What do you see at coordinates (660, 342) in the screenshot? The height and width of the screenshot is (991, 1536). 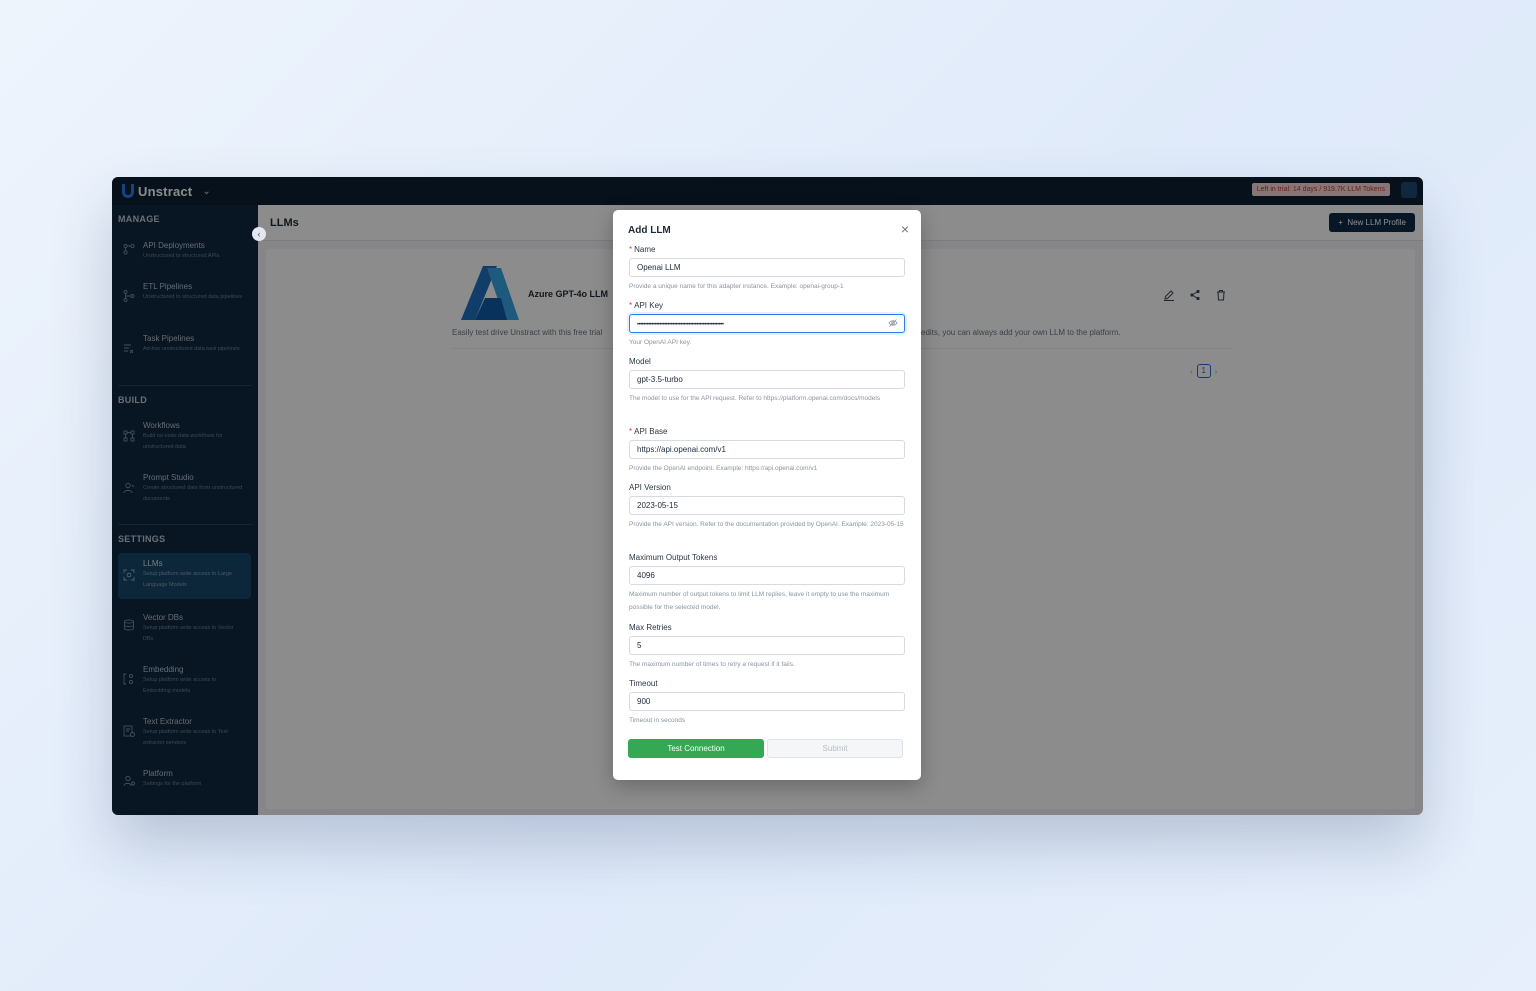 I see `api-key-help: Your OpenAI API key.` at bounding box center [660, 342].